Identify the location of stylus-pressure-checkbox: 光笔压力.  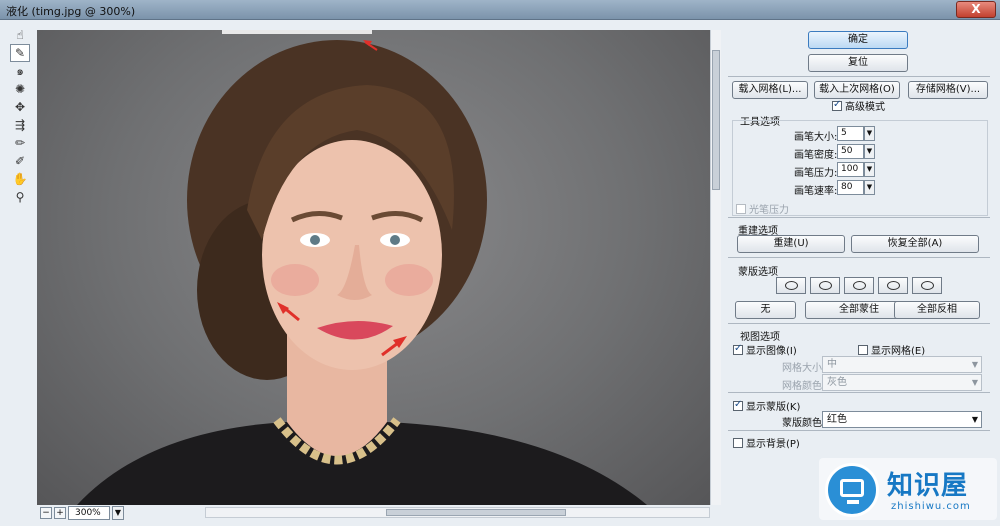
(762, 208).